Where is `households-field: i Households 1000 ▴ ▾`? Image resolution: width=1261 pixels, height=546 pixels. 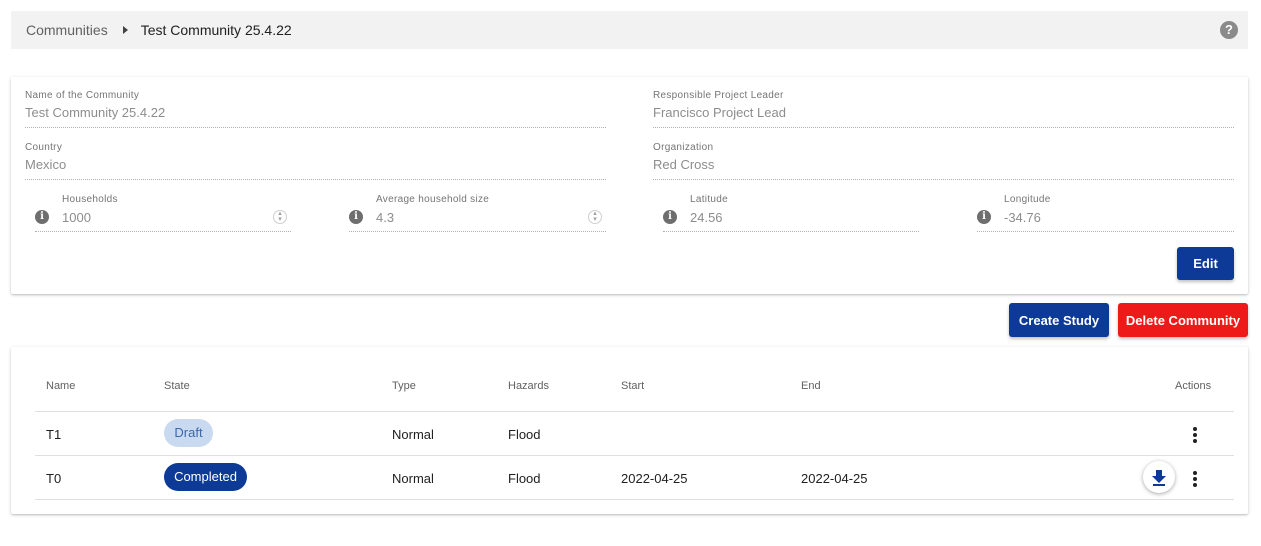 households-field: i Households 1000 ▴ ▾ is located at coordinates (163, 213).